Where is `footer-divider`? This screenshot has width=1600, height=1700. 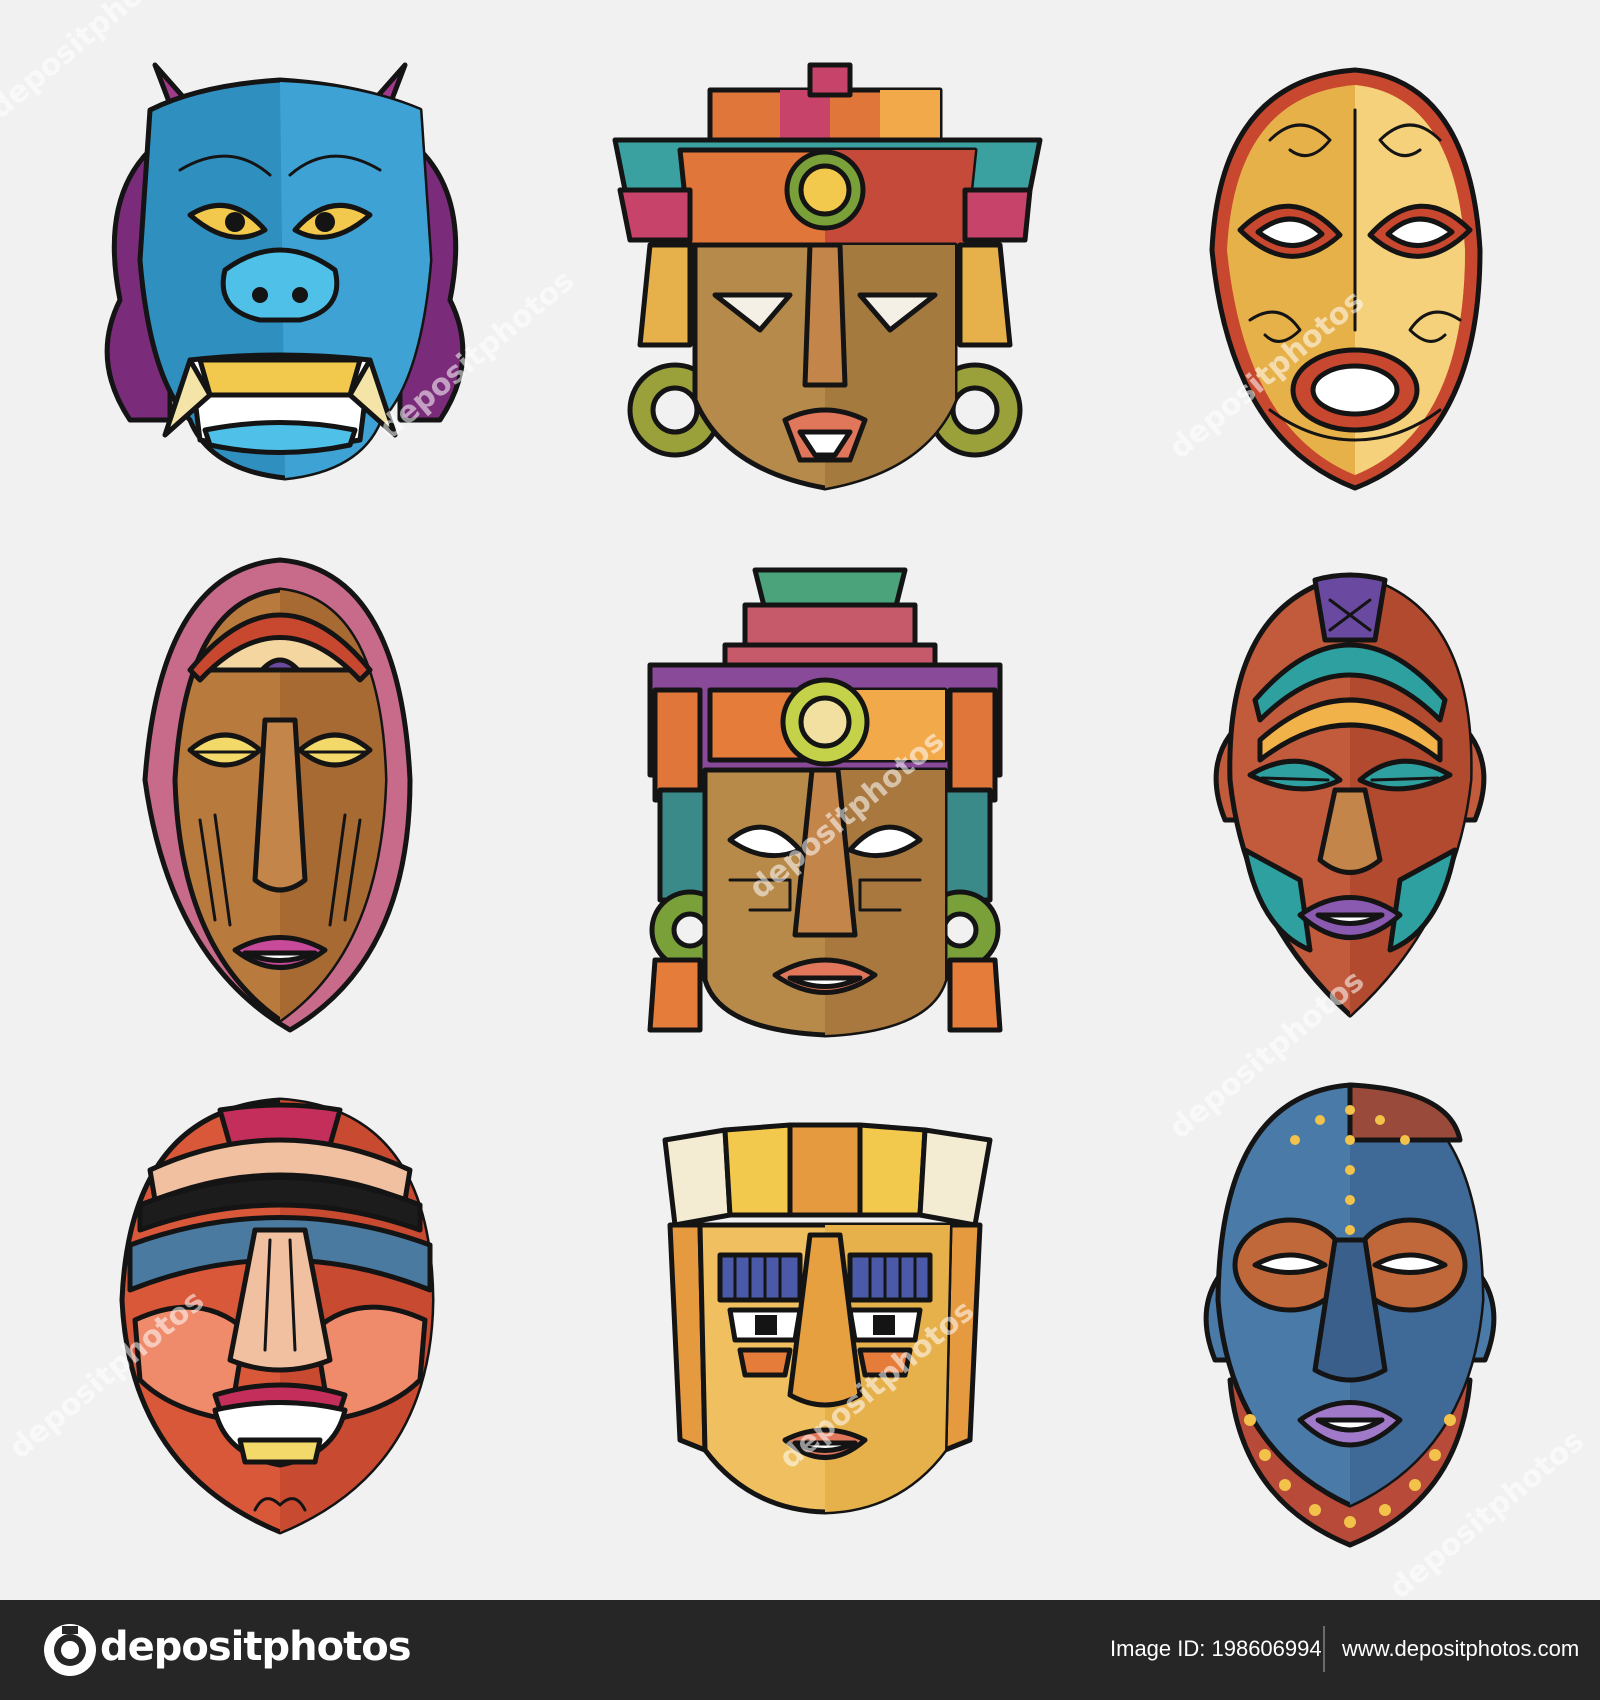
footer-divider is located at coordinates (1324, 1649).